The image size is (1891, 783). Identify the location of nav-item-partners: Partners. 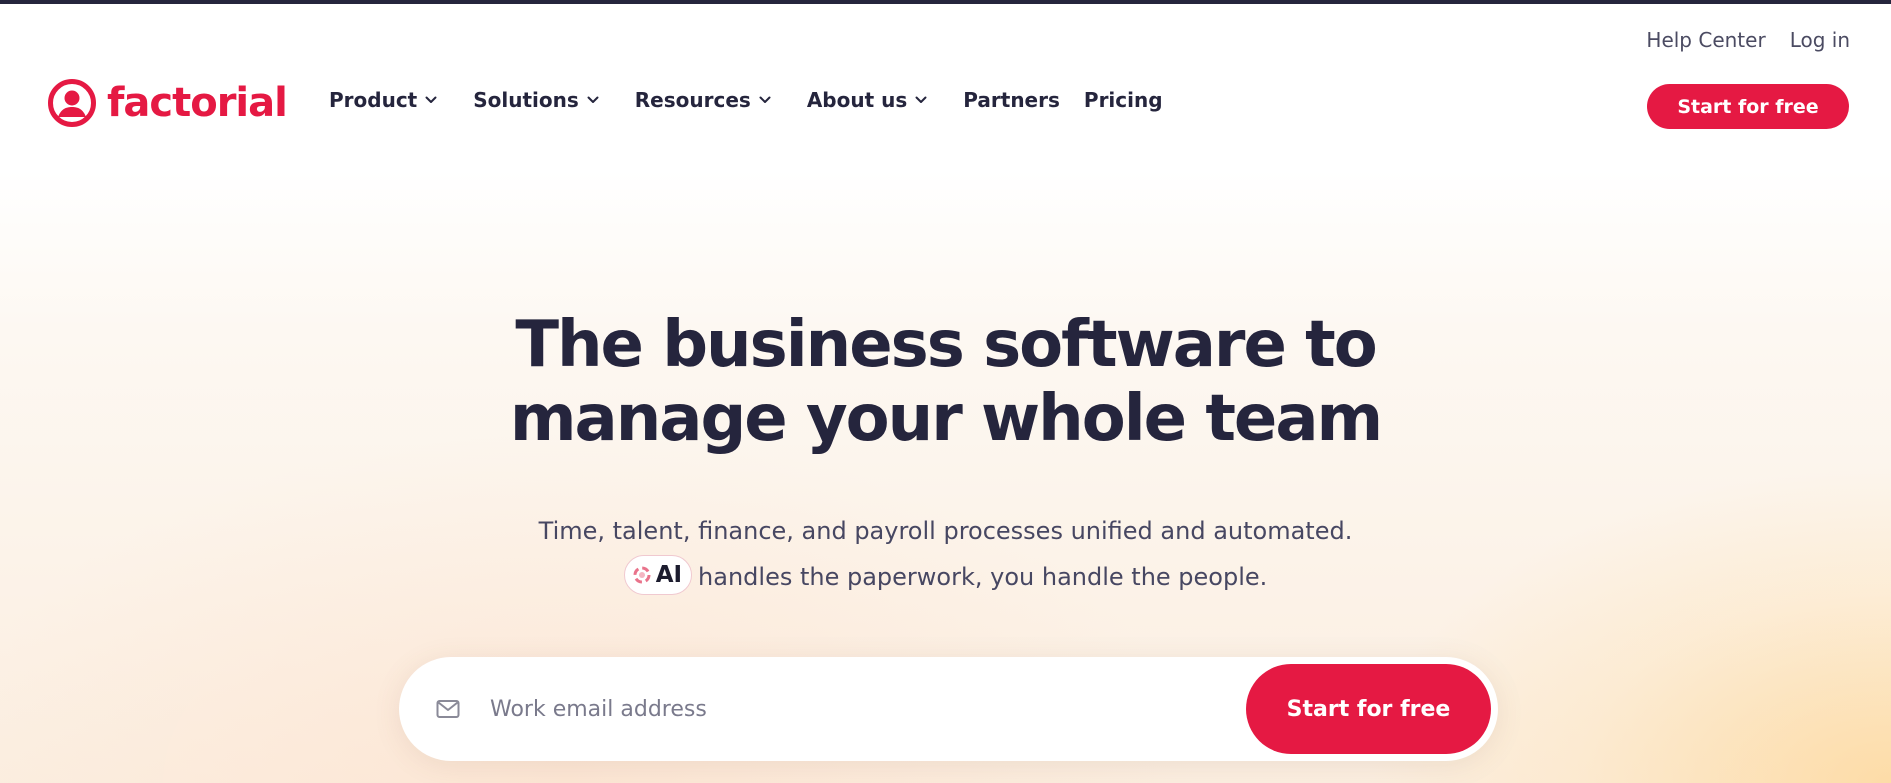
(1011, 100).